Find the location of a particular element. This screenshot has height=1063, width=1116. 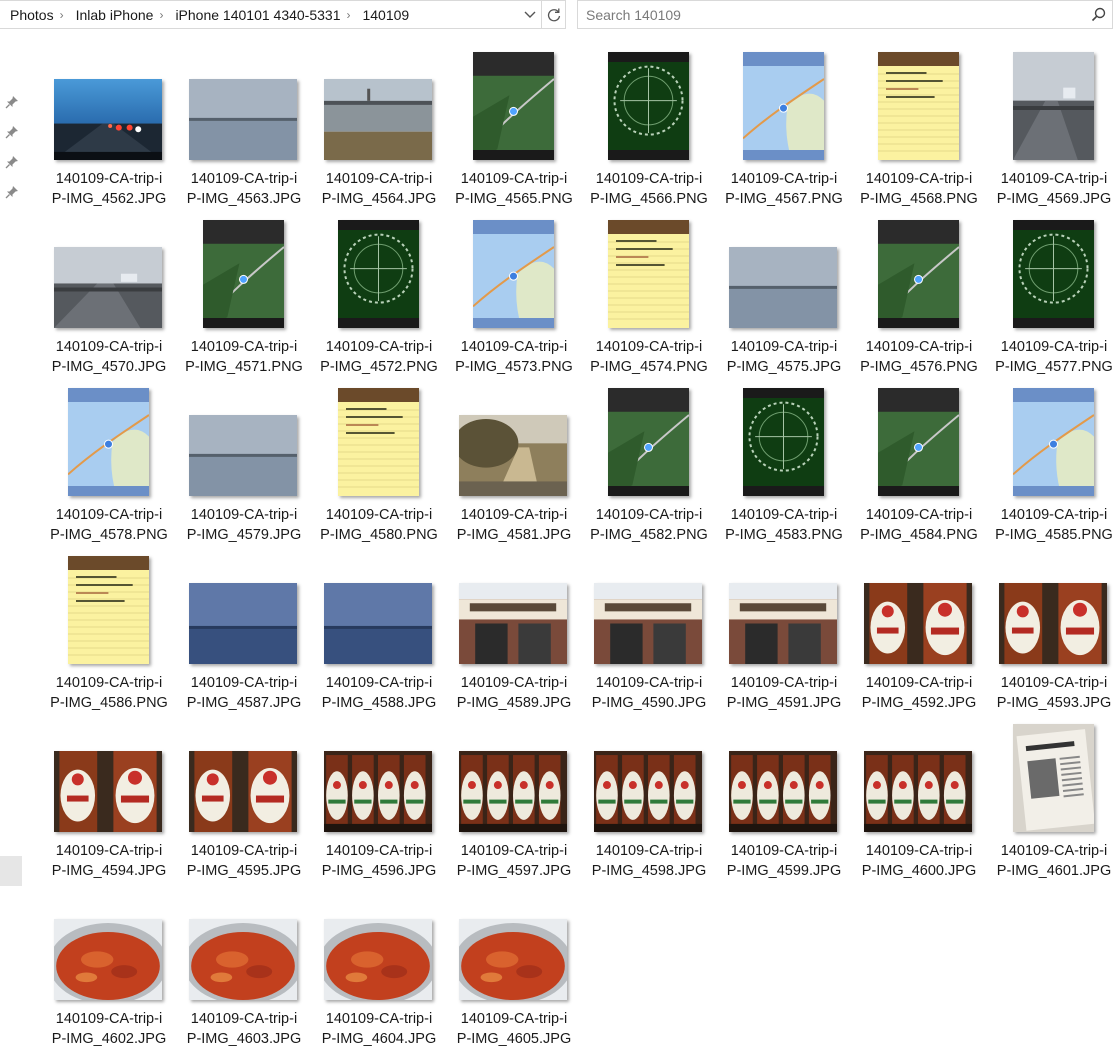

chevron-down-icon is located at coordinates (530, 14).